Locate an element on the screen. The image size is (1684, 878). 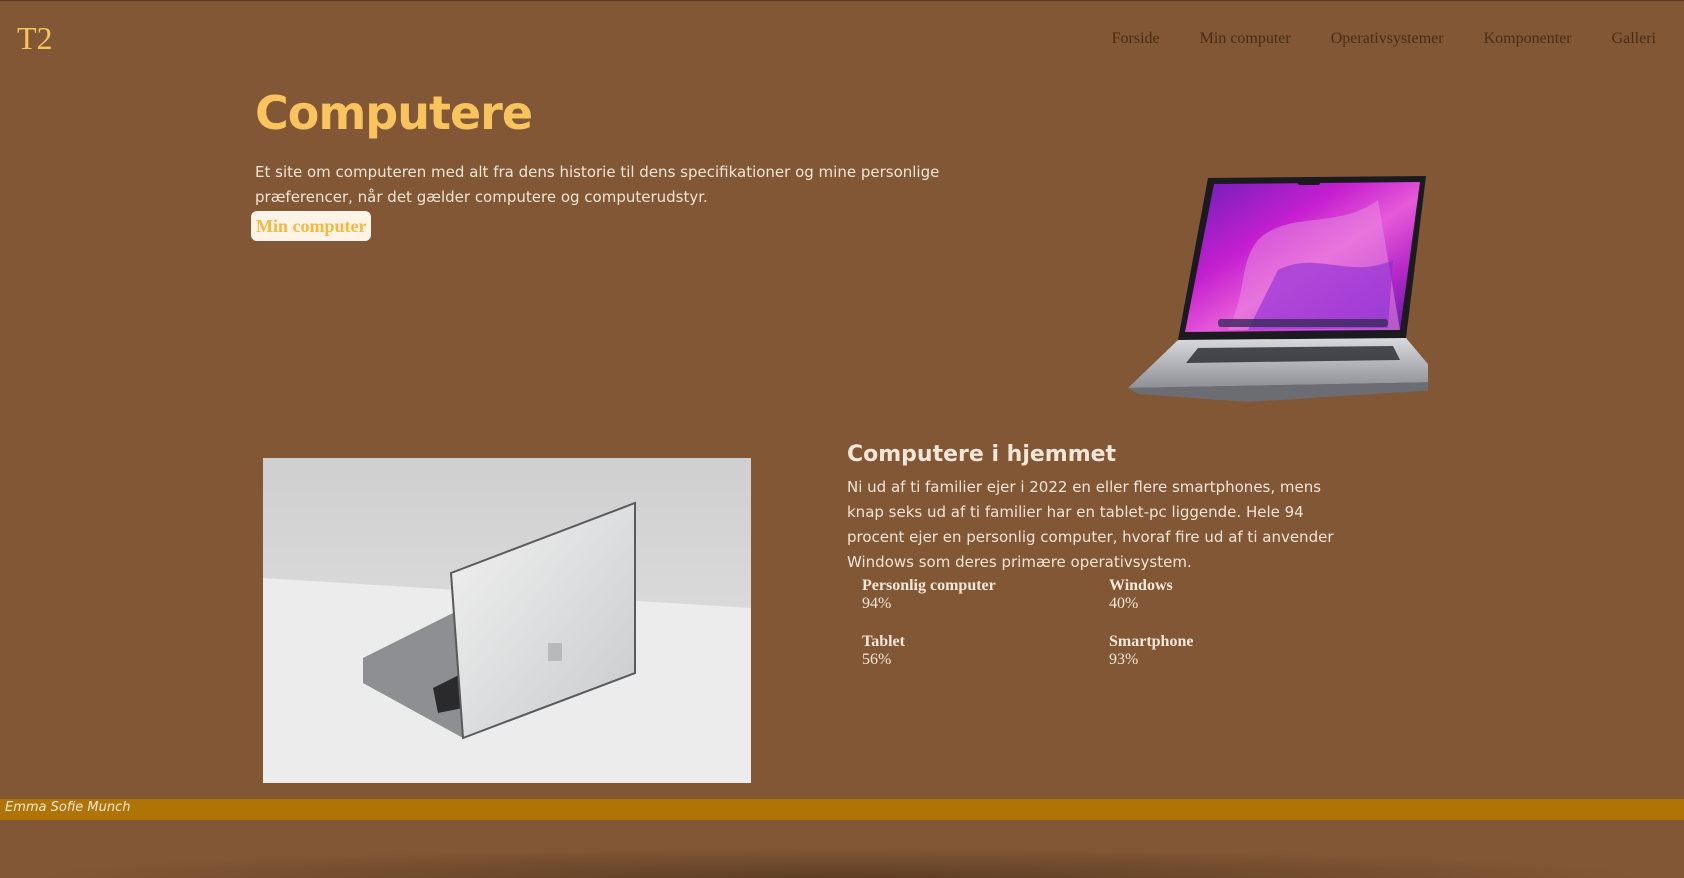
nav-link-galleri: Galleri is located at coordinates (1634, 39).